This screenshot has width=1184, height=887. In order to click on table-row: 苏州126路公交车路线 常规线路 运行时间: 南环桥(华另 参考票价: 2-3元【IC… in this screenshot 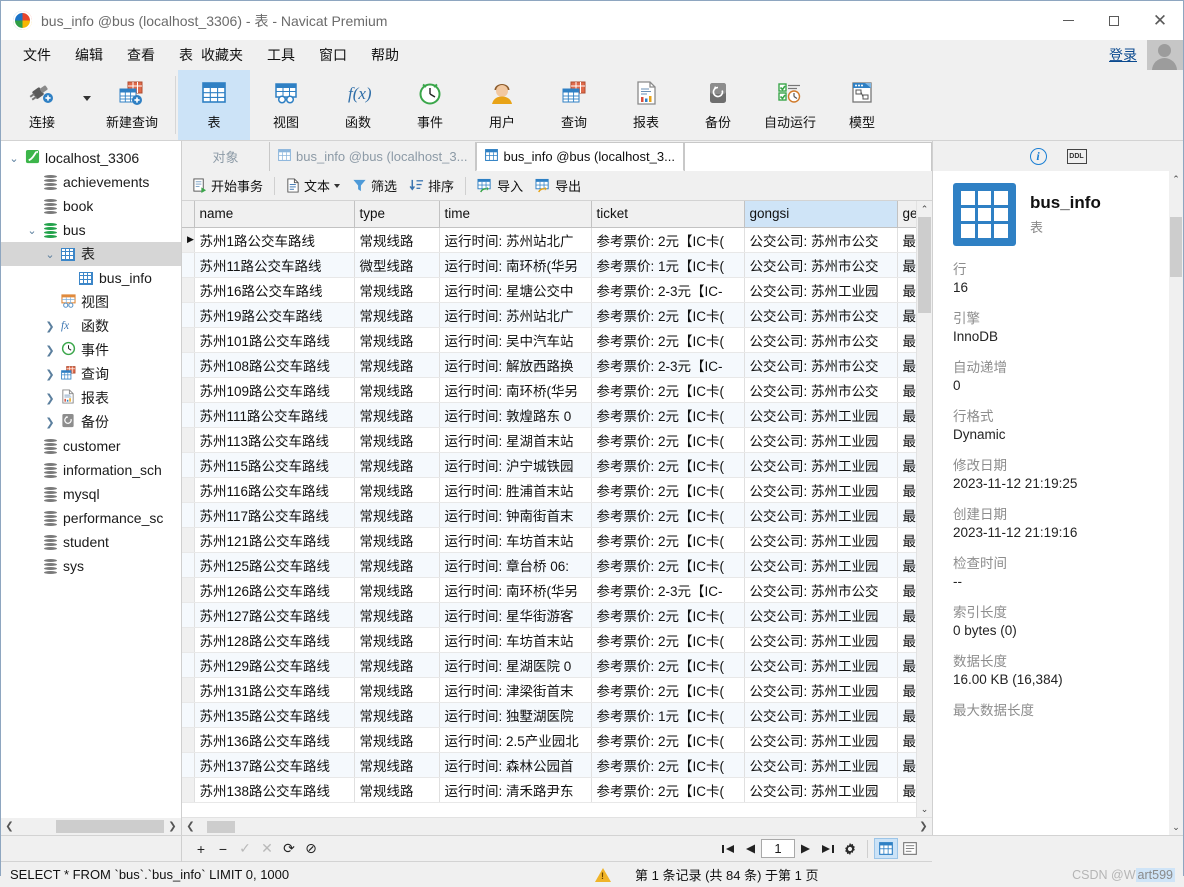, I will do `click(549, 590)`.